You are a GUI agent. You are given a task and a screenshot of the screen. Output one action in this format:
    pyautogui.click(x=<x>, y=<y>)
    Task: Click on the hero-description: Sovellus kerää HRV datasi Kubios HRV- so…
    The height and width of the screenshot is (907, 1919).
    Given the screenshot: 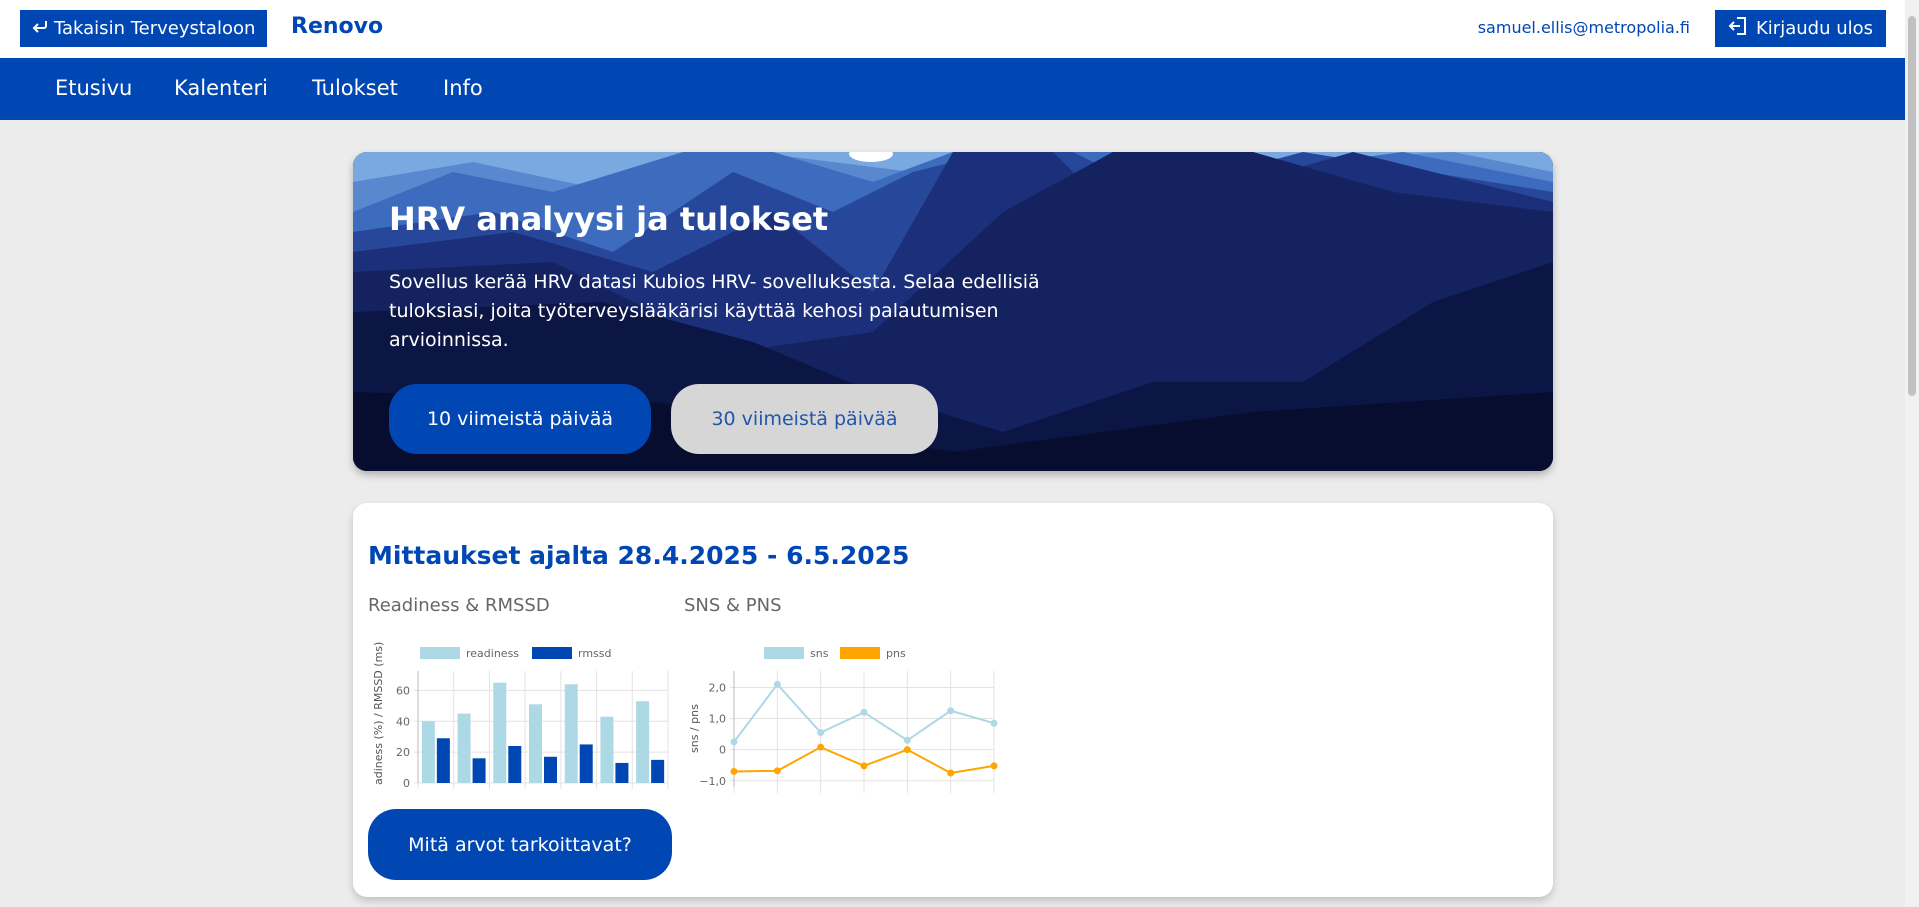 What is the action you would take?
    pyautogui.click(x=714, y=311)
    